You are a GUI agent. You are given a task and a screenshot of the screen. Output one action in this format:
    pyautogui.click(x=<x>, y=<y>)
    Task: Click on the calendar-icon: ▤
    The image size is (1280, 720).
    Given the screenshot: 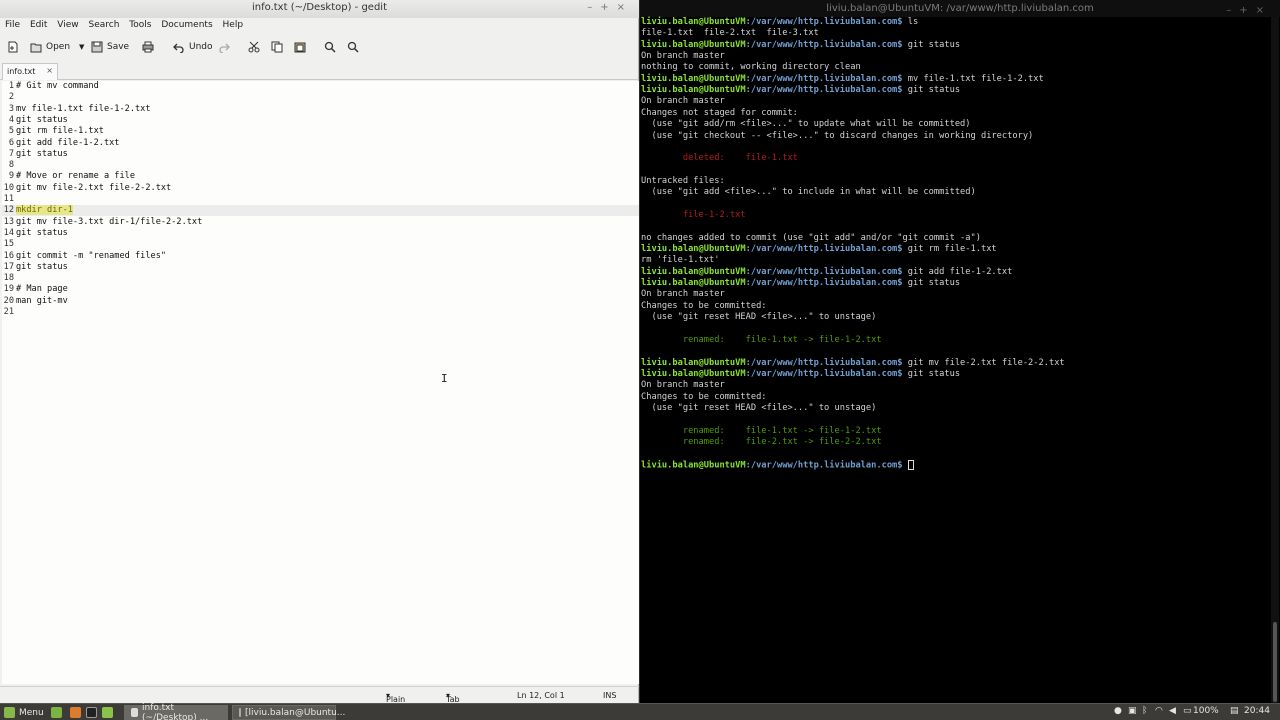 What is the action you would take?
    pyautogui.click(x=1234, y=711)
    